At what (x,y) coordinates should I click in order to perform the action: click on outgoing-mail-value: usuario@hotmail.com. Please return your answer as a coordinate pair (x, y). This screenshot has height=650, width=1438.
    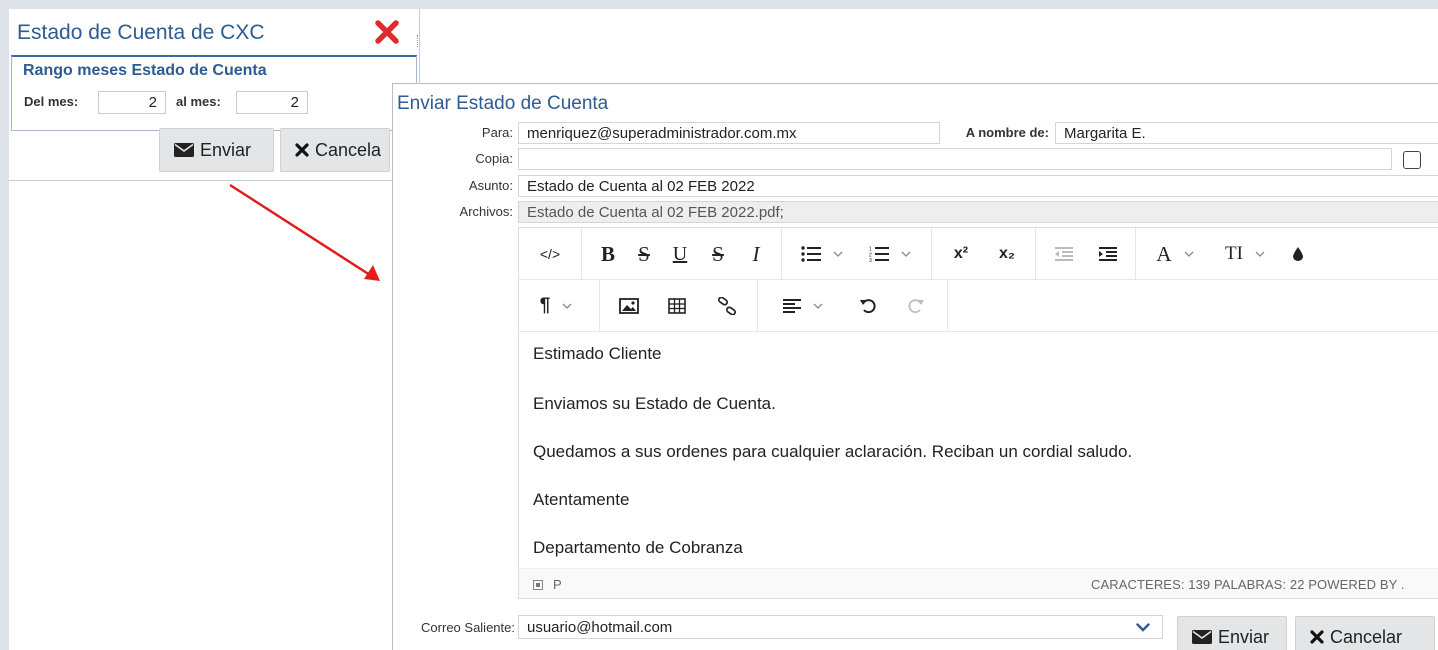
    Looking at the image, I should click on (600, 627).